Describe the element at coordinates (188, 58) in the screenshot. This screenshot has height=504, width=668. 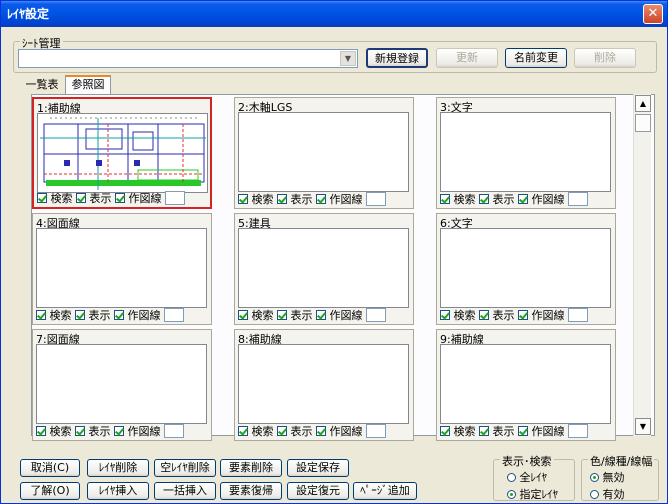
I see `sheet-select: ▼` at that location.